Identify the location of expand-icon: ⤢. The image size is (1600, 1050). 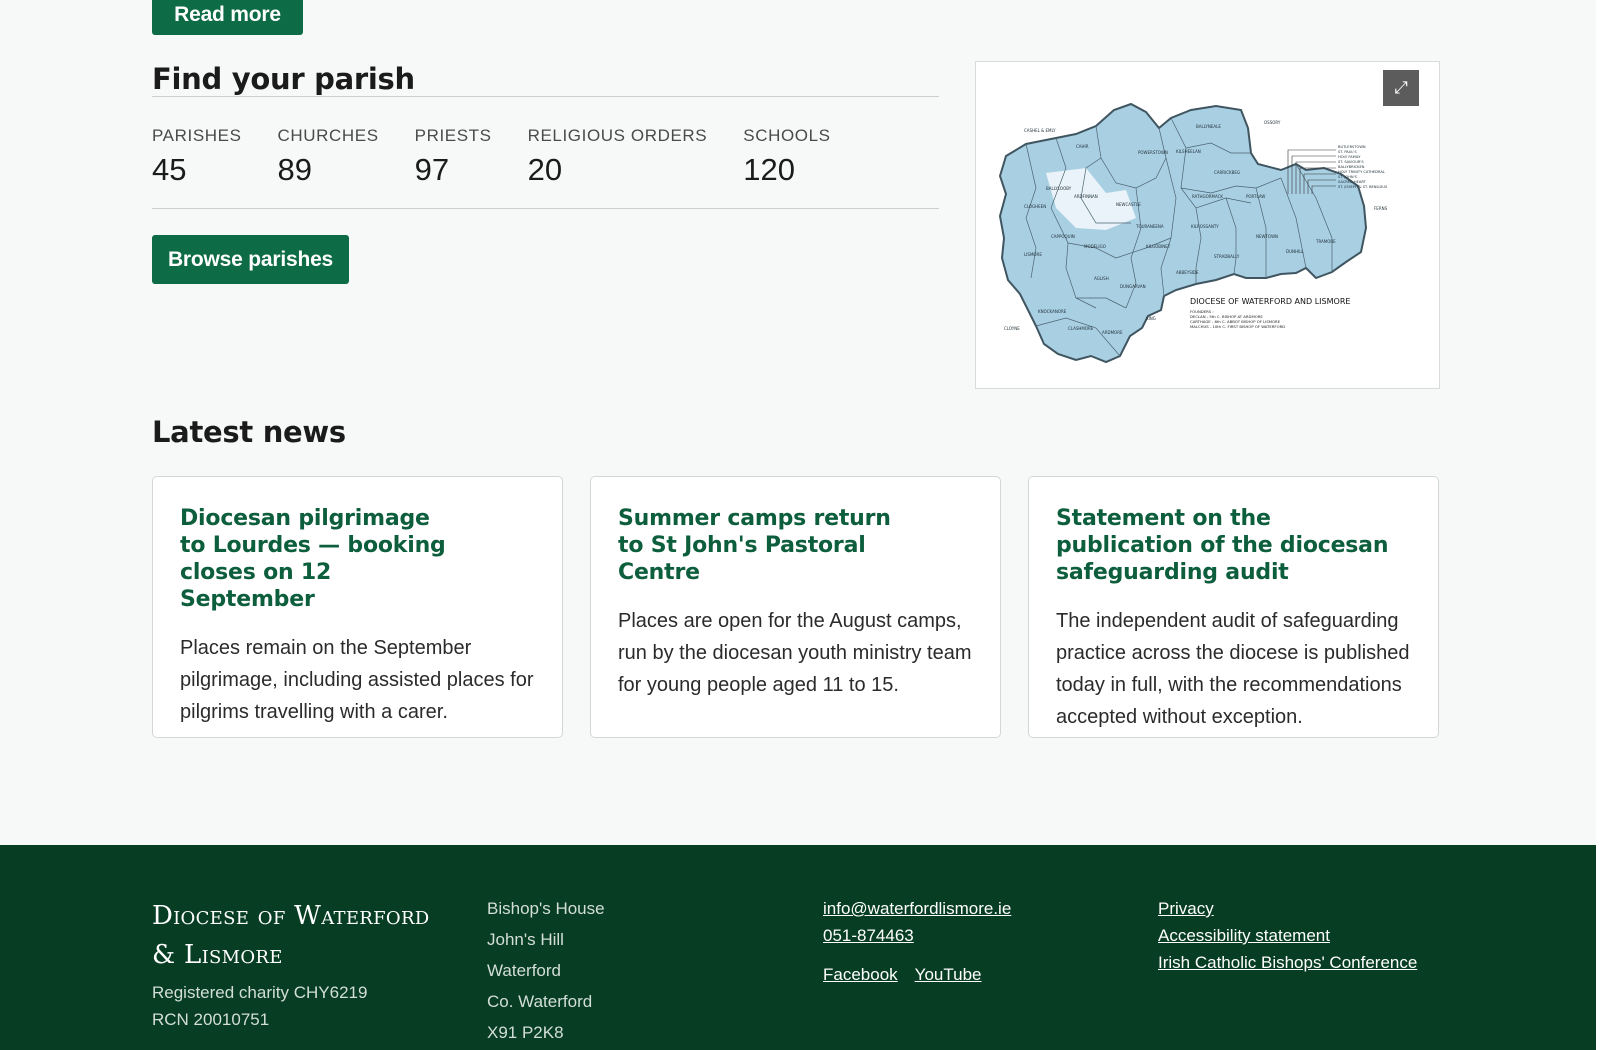
(1401, 88).